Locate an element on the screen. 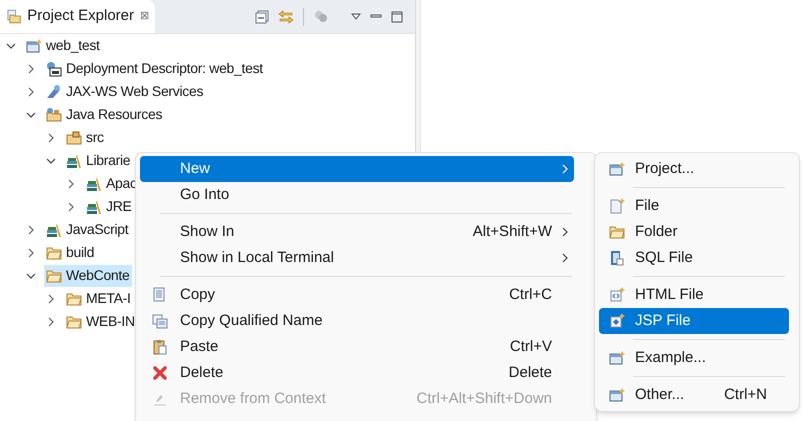  view-tab: Project Explorer ⊠ is located at coordinates (77, 16).